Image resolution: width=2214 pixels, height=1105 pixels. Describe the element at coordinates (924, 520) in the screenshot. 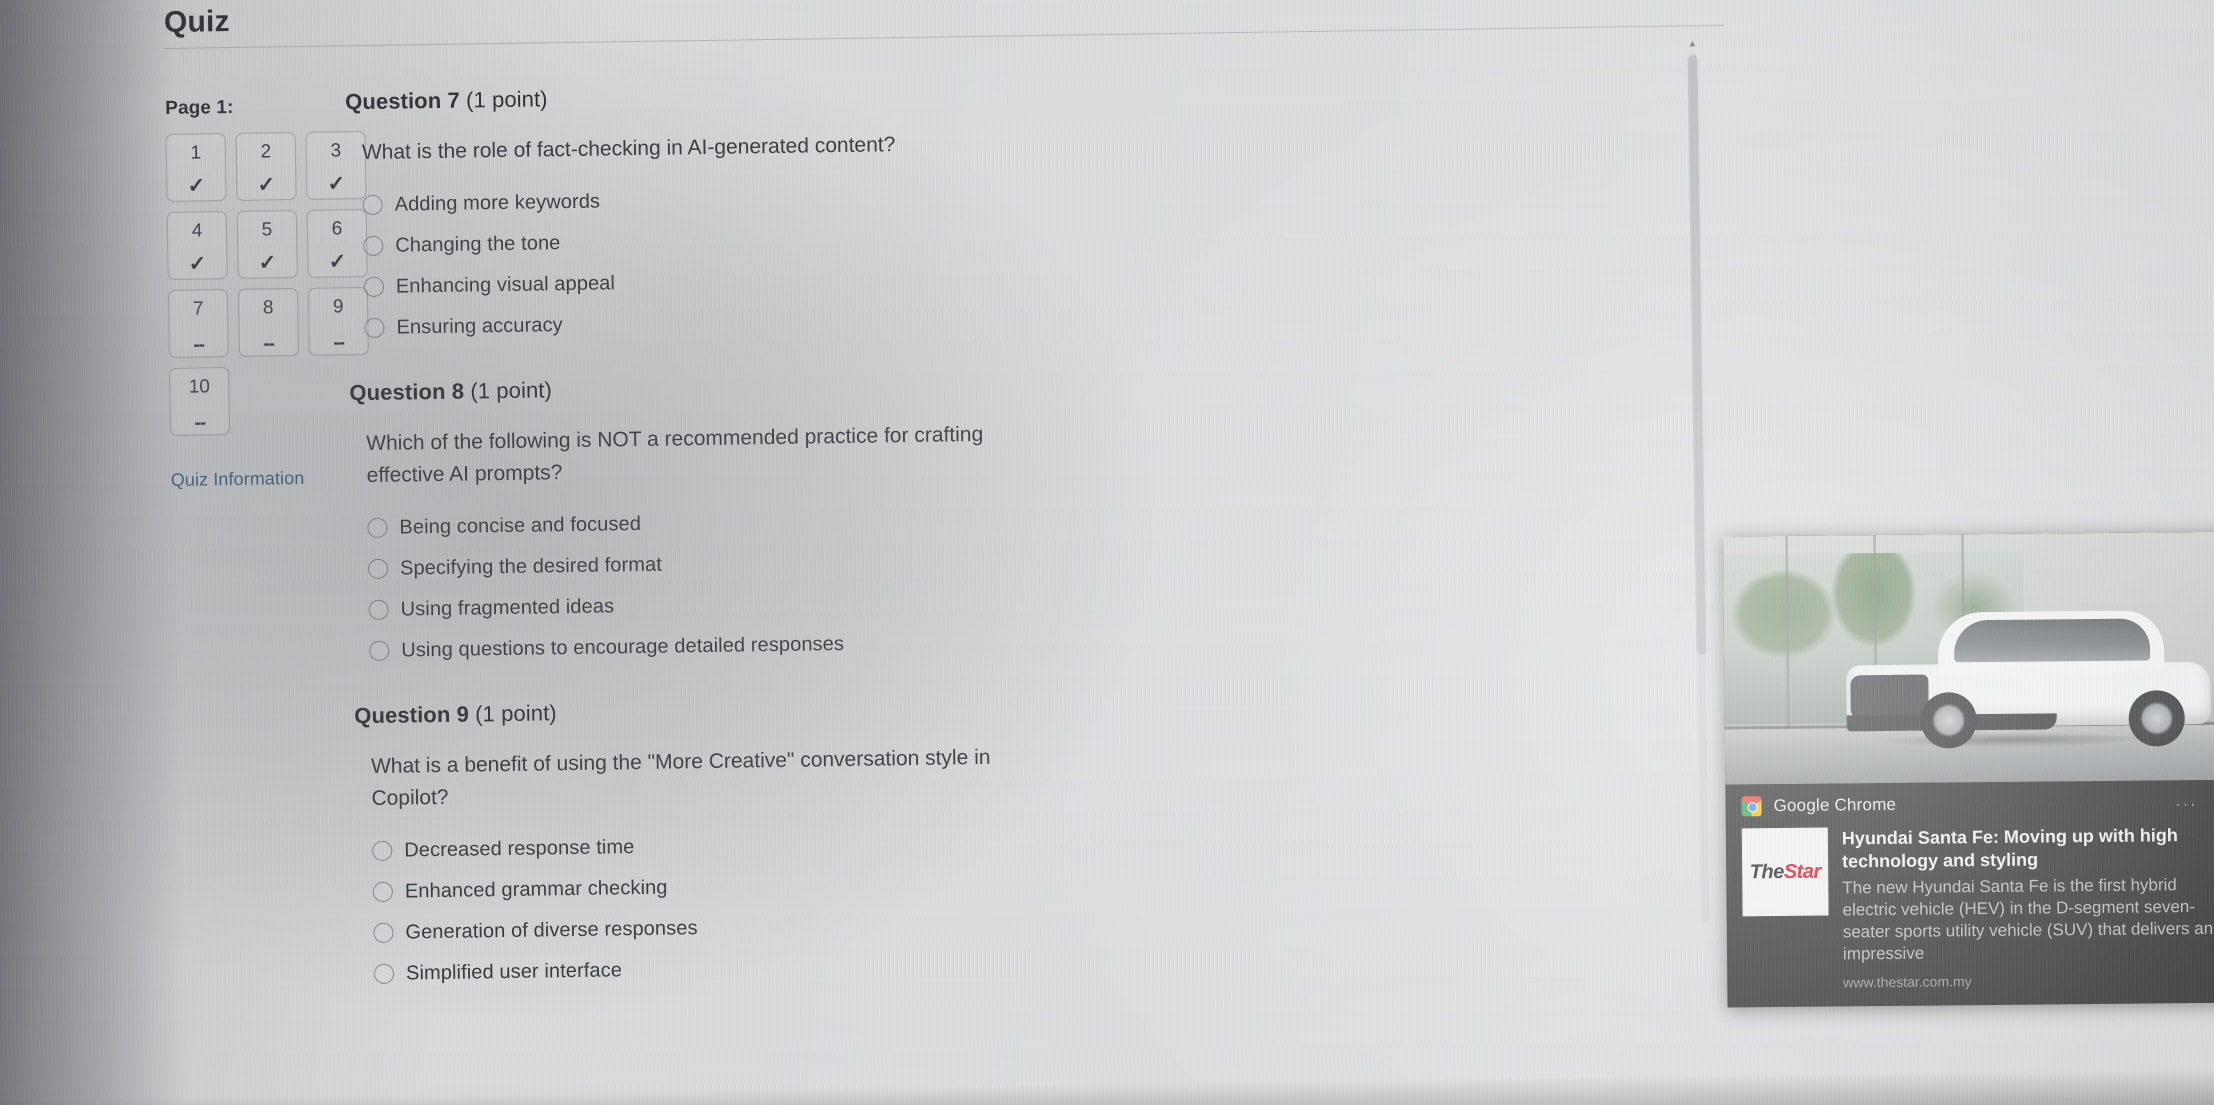

I see `option-row: Being concise and focused` at that location.